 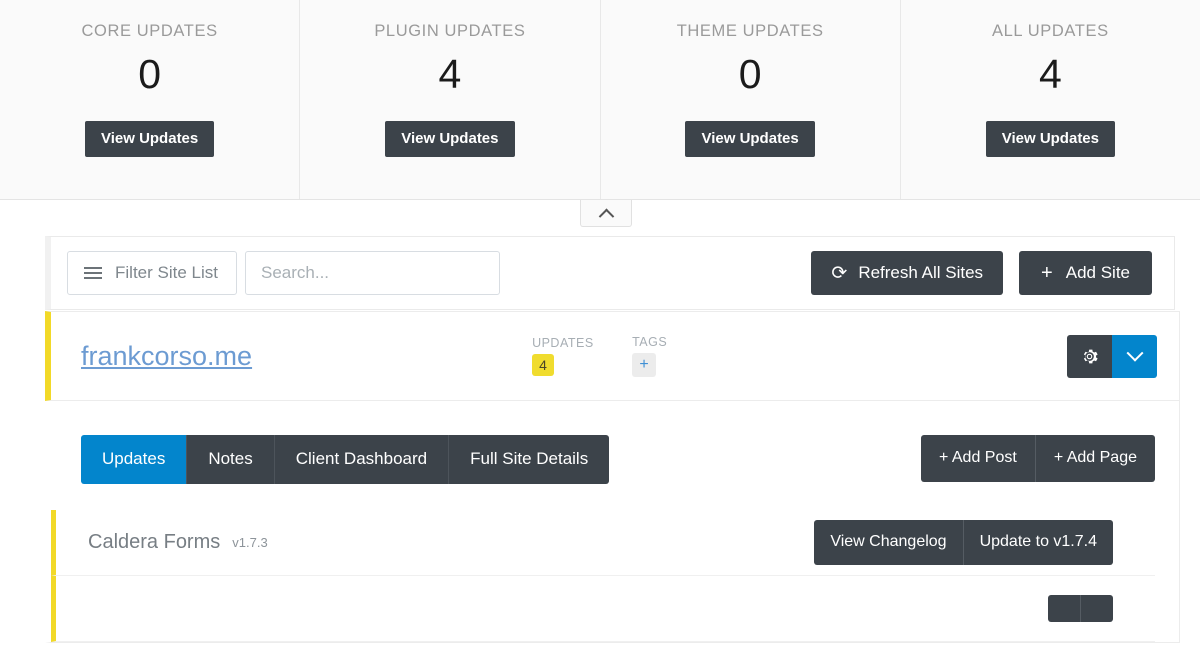 I want to click on view-changelog-button, so click(x=1064, y=608).